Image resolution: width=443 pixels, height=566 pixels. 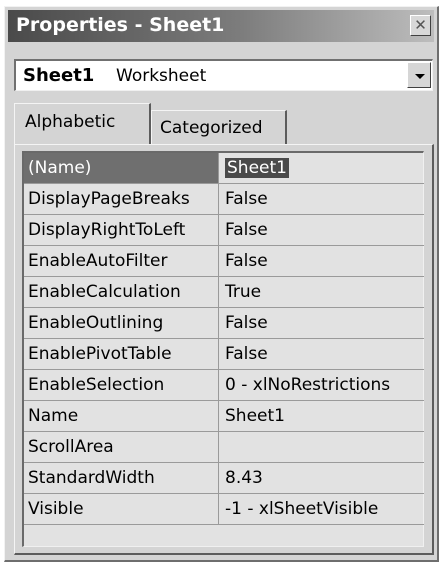 I want to click on window-title: Properties - Sheet1, so click(x=120, y=25).